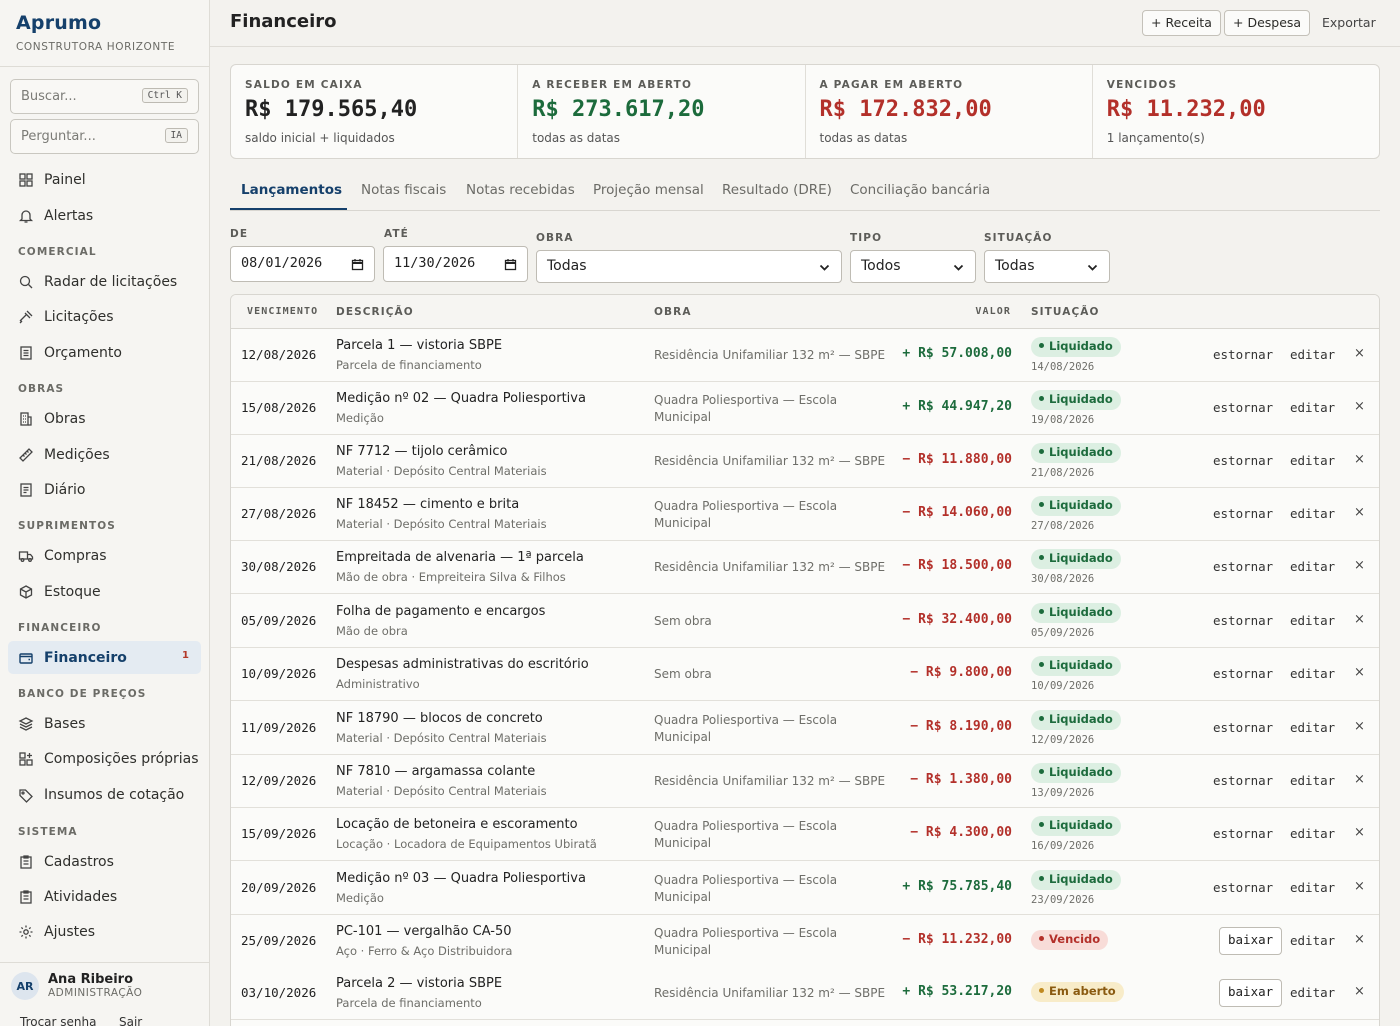 The width and height of the screenshot is (1400, 1026). Describe the element at coordinates (1065, 312) in the screenshot. I see `col-situacao: SITUAÇÃO` at that location.